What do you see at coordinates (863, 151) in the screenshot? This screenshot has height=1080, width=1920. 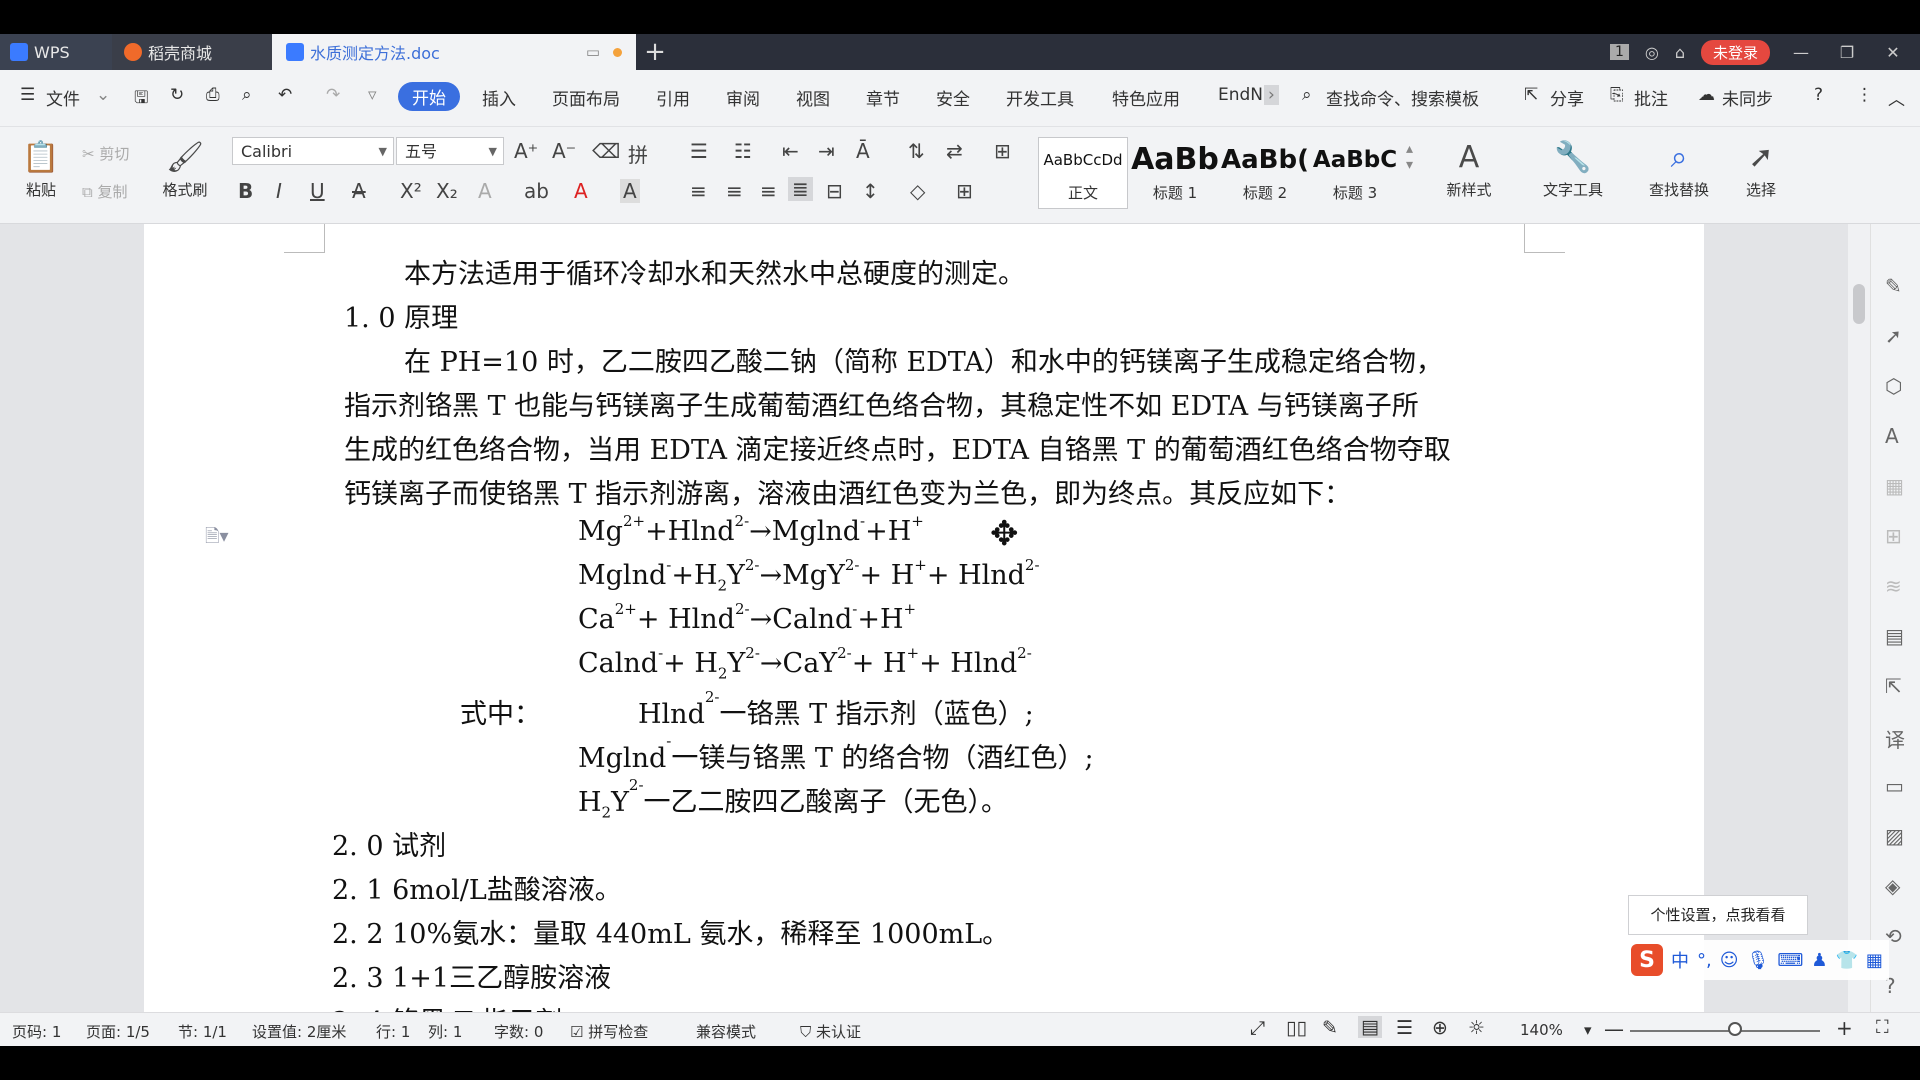 I see `text-direction-icon: Ā` at bounding box center [863, 151].